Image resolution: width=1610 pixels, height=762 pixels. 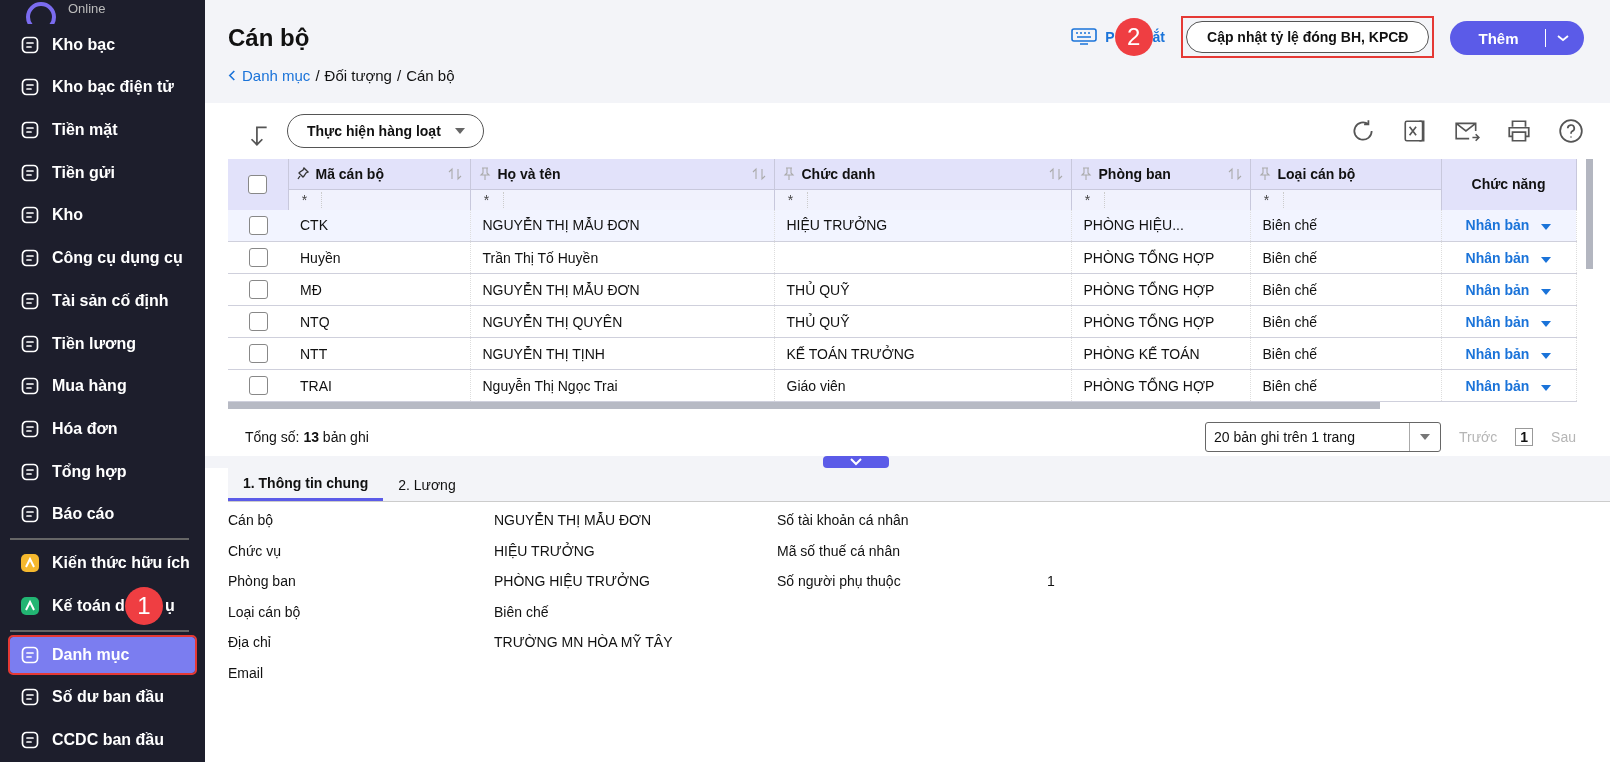 I want to click on breadcrumb-item: Danh mục, so click(x=276, y=75).